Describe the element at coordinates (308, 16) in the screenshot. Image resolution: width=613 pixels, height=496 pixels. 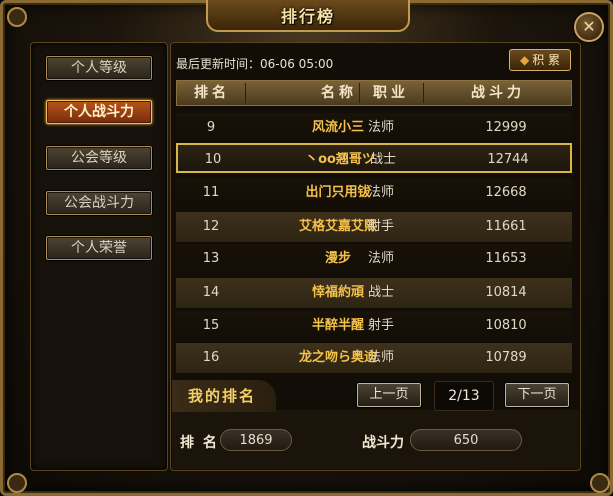
I see `window-title: 排行榜` at that location.